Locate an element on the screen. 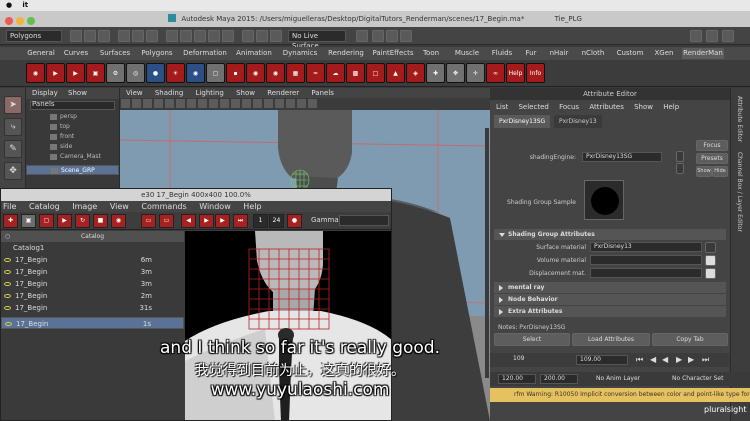 The width and height of the screenshot is (750, 421). outliner-menu-panels: Panels is located at coordinates (43, 104).